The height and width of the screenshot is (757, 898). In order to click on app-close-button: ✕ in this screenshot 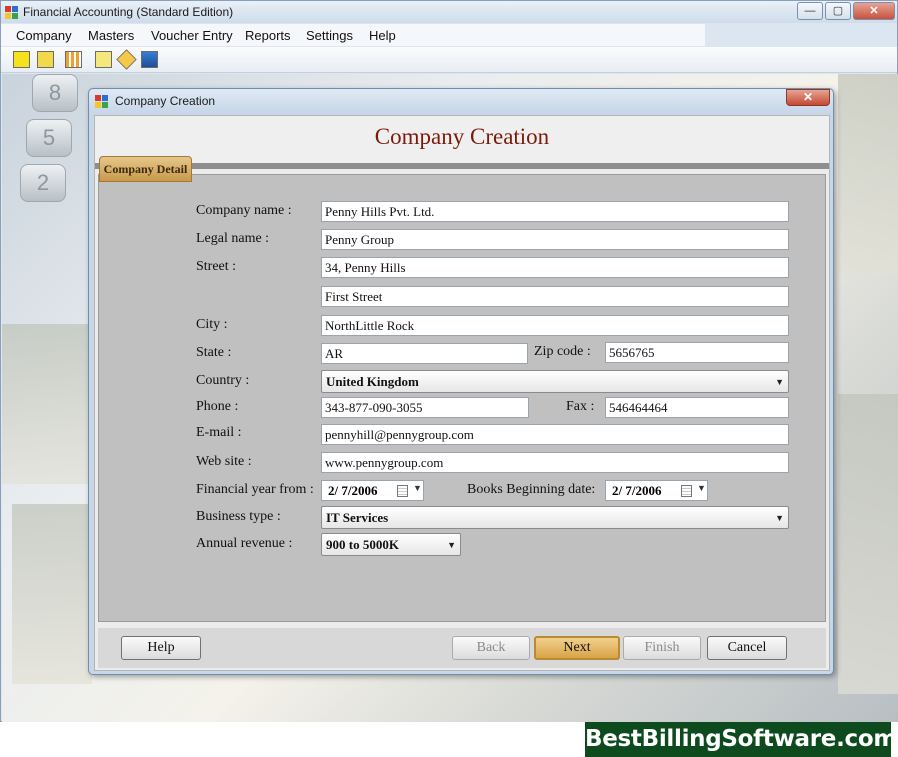, I will do `click(874, 11)`.